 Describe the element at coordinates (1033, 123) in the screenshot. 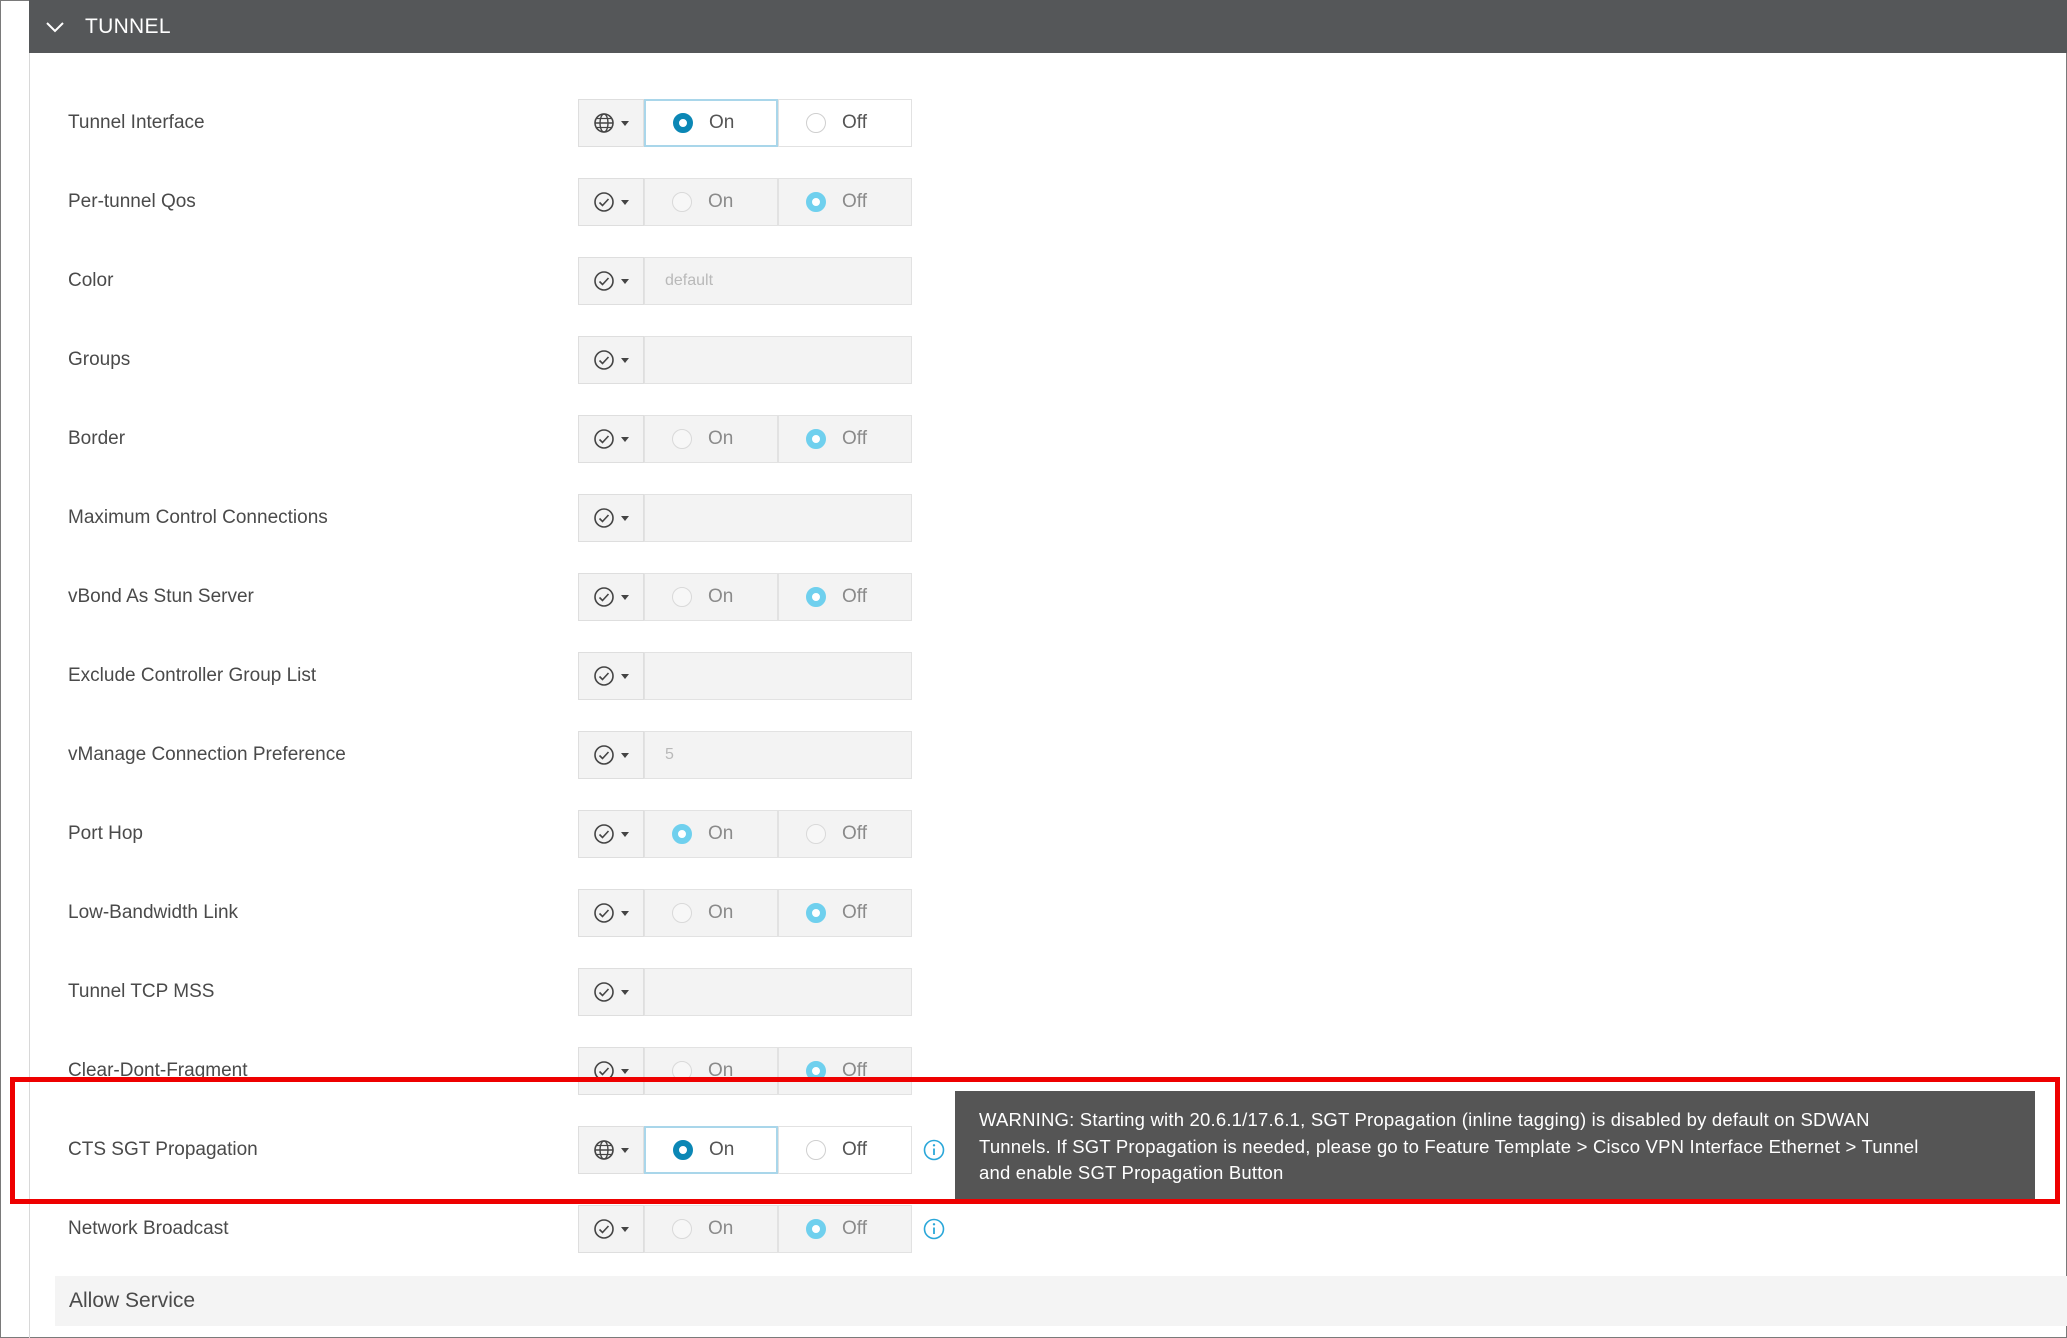

I see `form-row: Tunnel Interface On Off` at that location.